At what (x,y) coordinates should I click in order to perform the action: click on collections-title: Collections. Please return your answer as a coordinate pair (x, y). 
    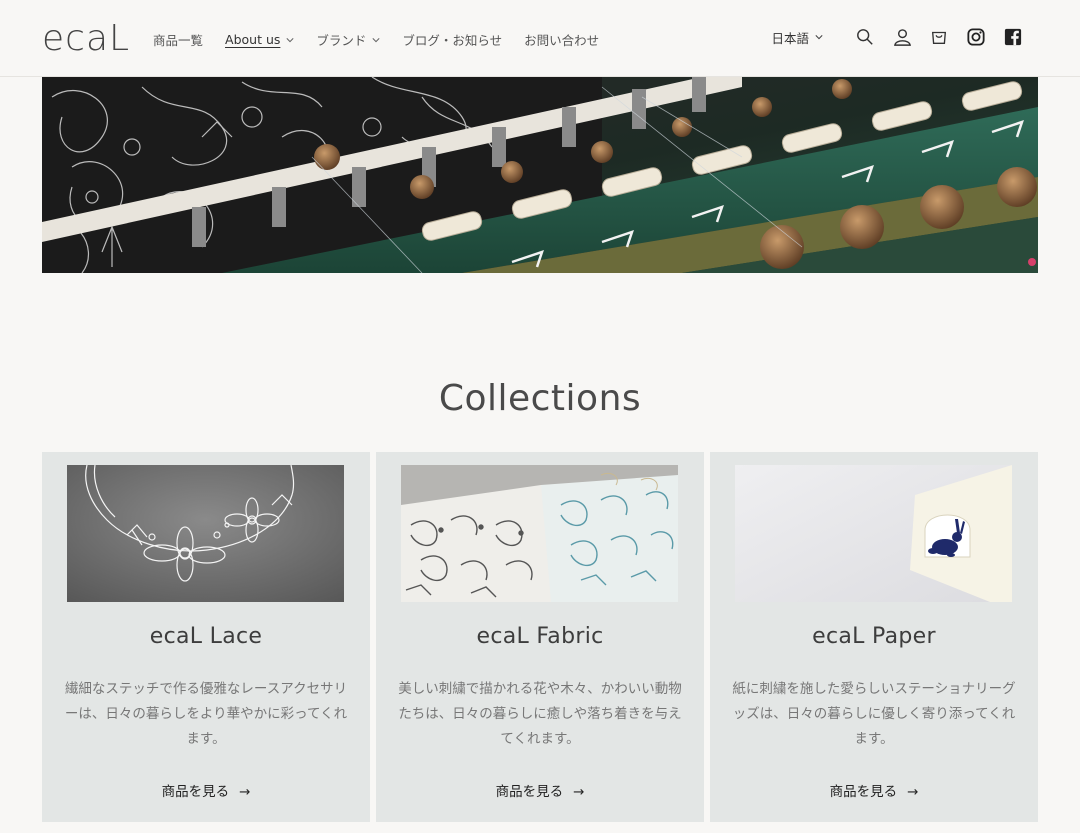
    Looking at the image, I should click on (540, 398).